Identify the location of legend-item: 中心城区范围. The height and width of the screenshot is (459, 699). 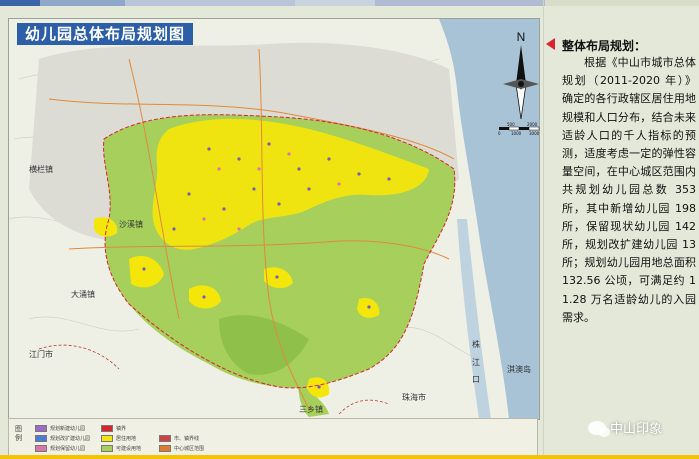
(181, 448).